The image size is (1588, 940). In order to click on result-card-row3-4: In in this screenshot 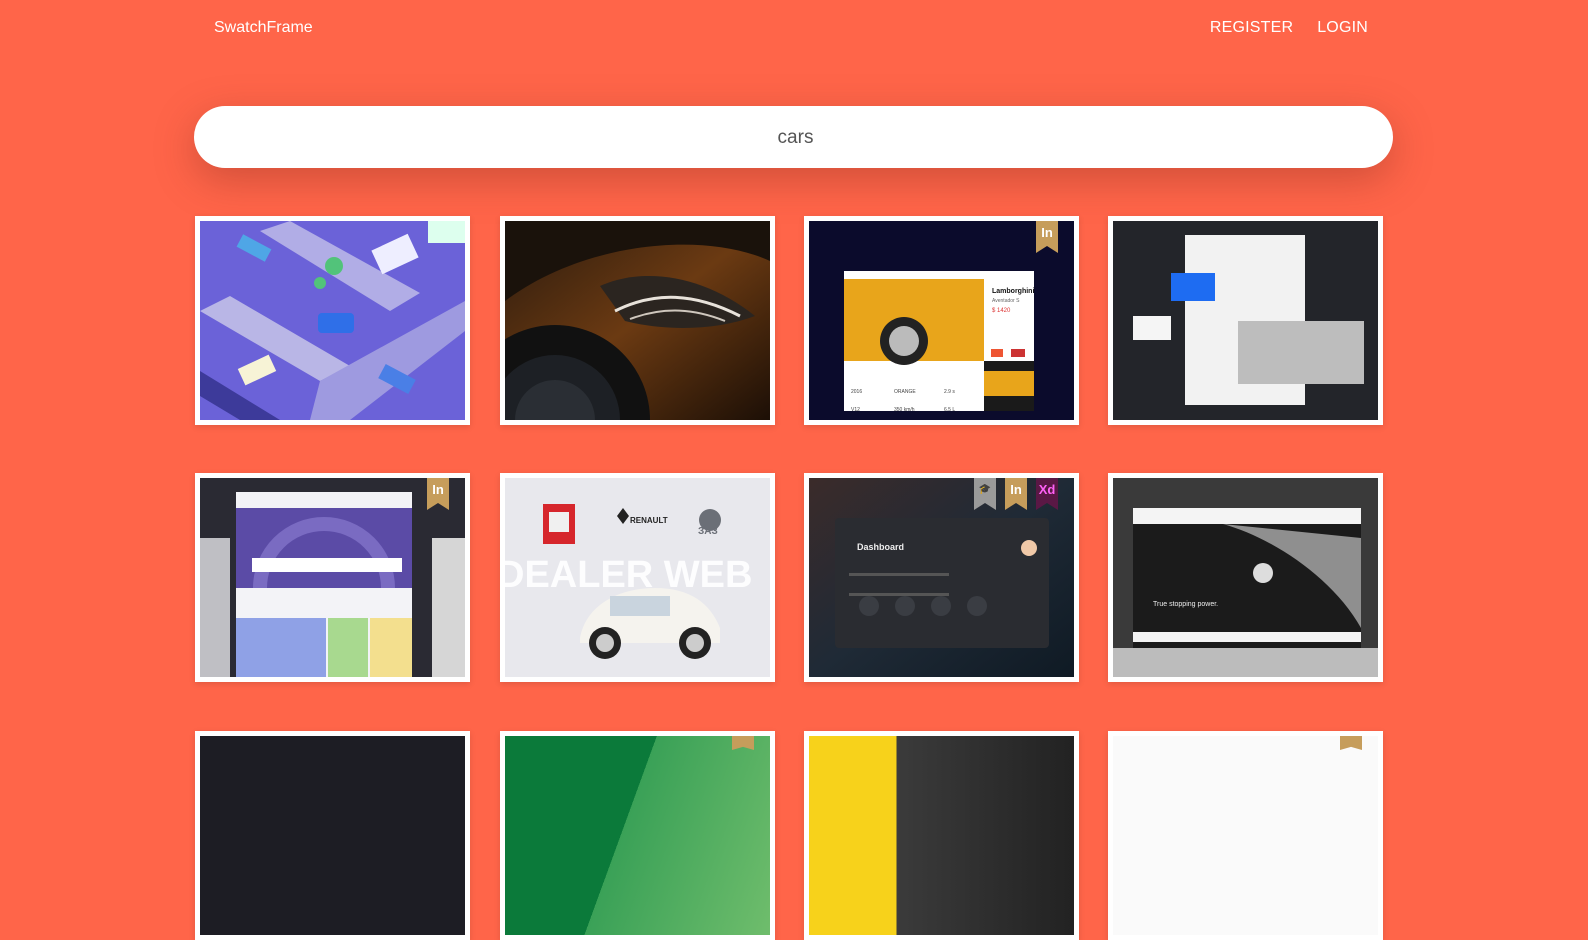, I will do `click(1245, 835)`.